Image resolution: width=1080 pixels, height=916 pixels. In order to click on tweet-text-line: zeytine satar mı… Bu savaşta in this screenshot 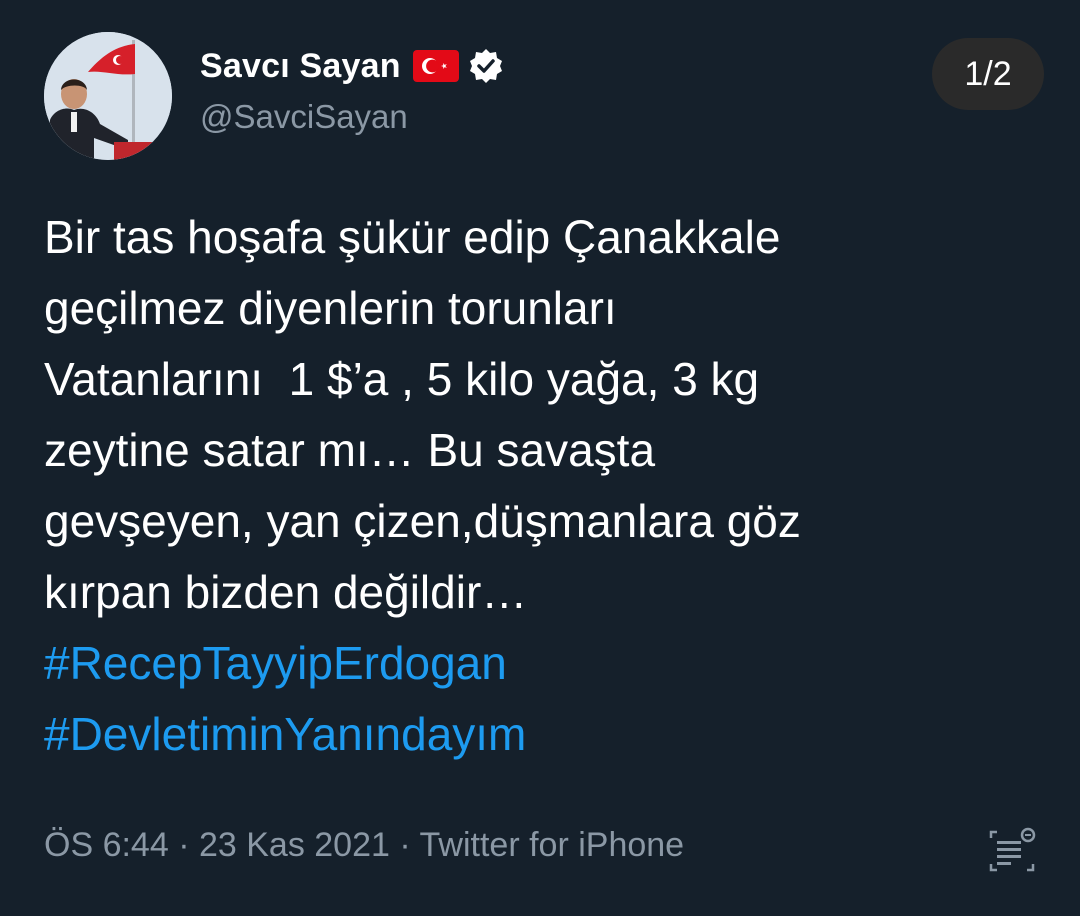, I will do `click(350, 450)`.